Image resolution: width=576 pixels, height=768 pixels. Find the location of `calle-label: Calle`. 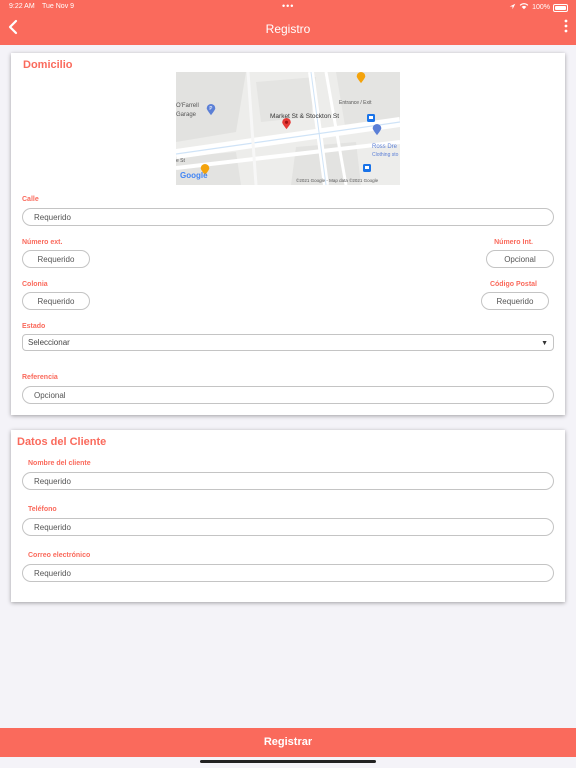

calle-label: Calle is located at coordinates (30, 199).